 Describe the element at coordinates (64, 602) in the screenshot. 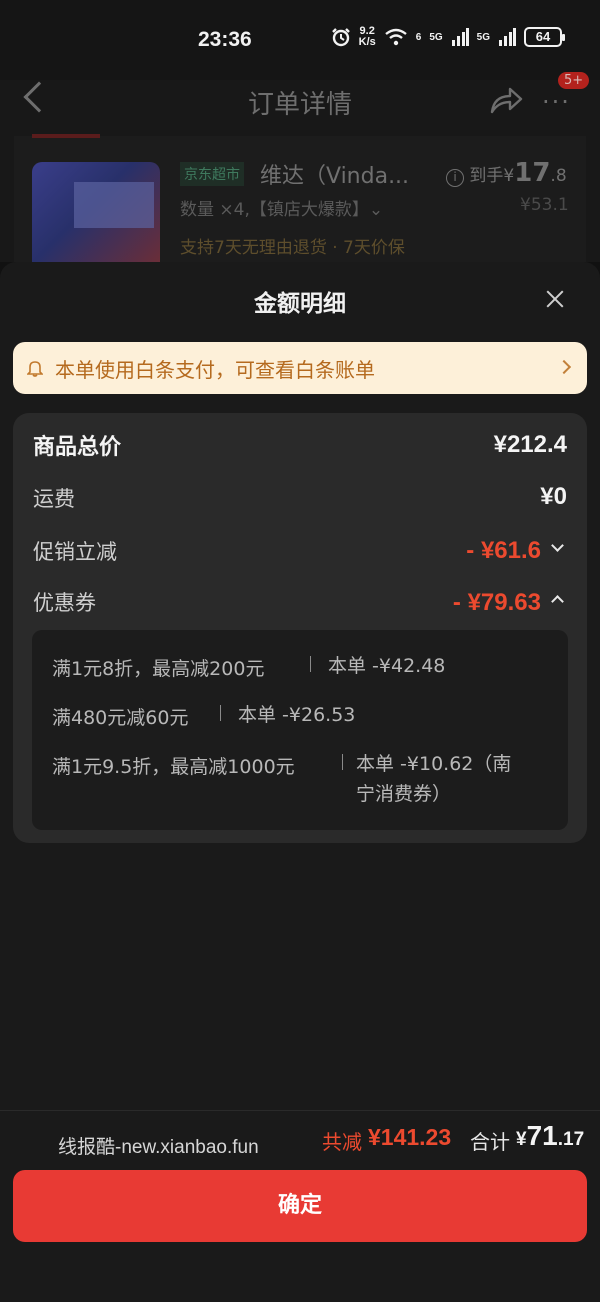

I see `coupon-label: 优惠券` at that location.